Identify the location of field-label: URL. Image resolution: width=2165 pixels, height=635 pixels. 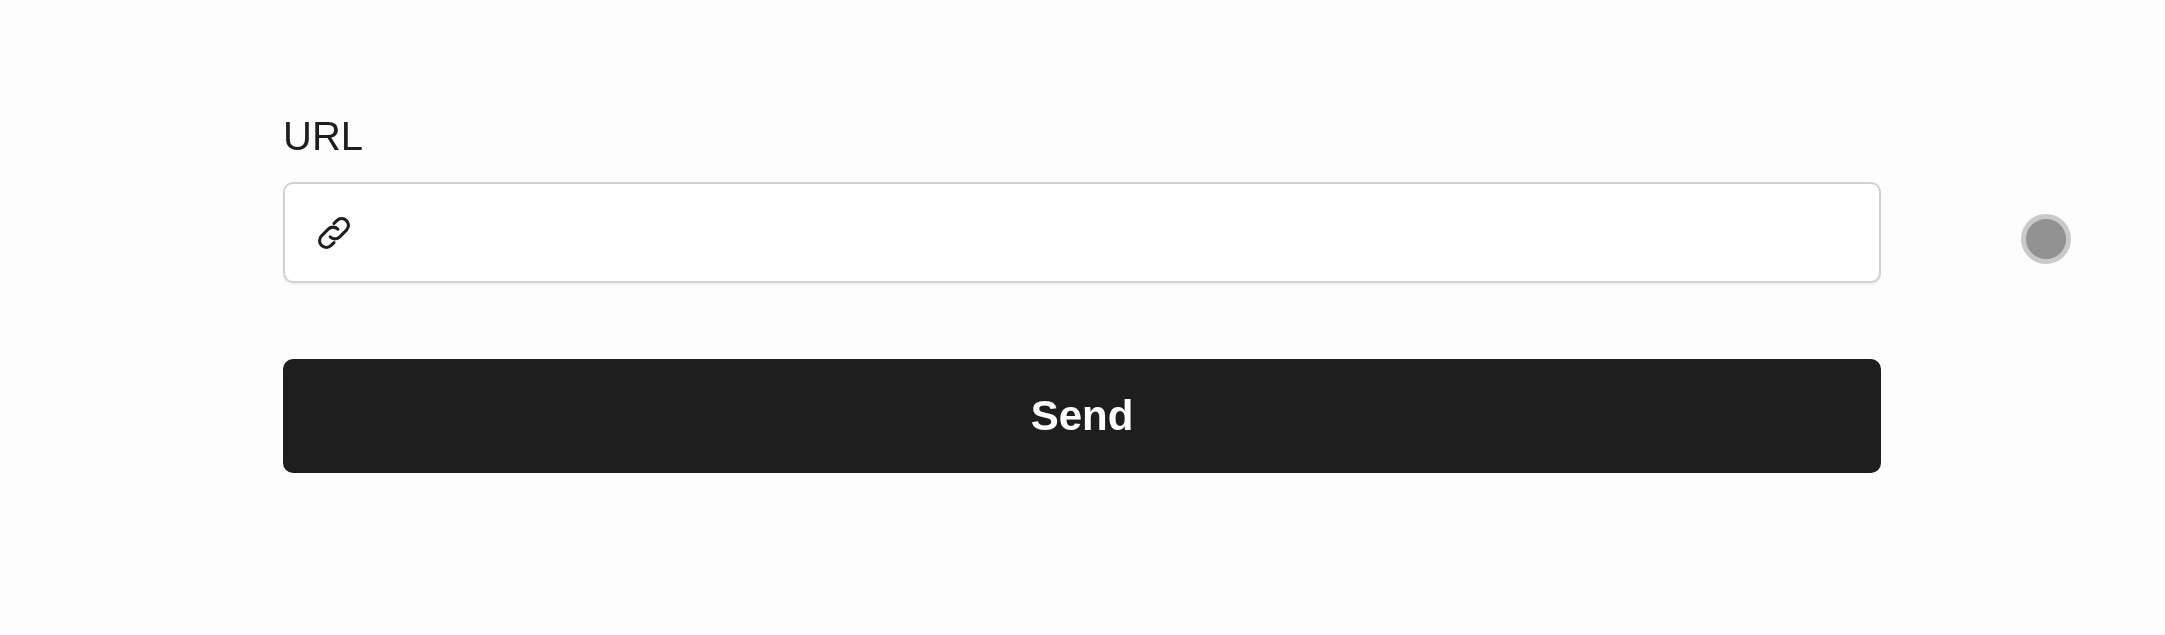
(323, 136).